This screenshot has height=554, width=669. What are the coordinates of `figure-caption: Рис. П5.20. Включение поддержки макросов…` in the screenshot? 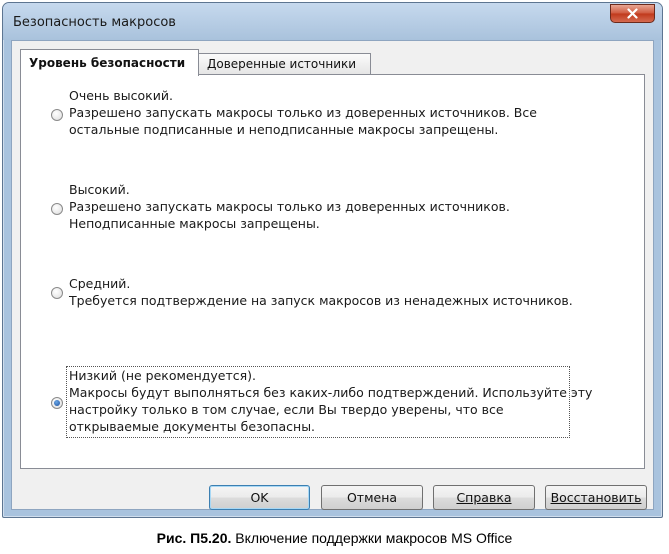 It's located at (334, 538).